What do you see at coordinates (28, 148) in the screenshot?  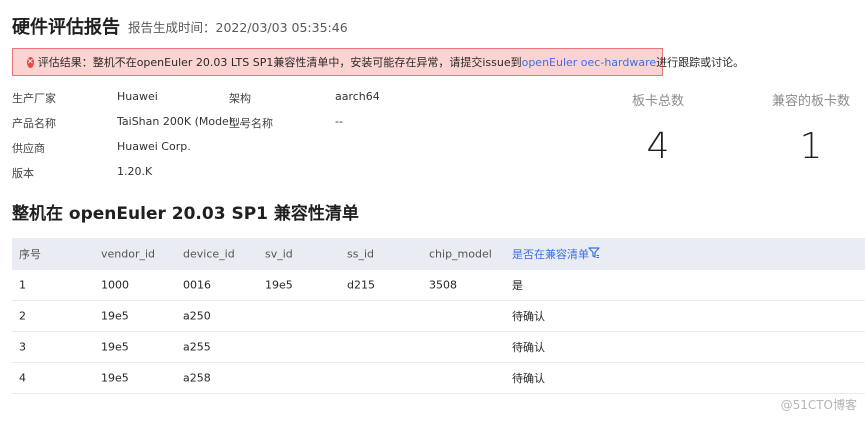 I see `vendor-label: 供应商` at bounding box center [28, 148].